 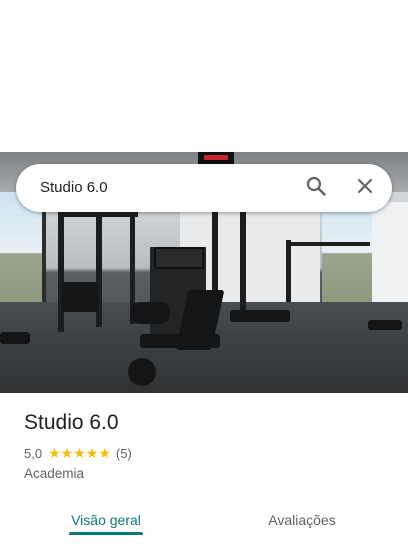 I want to click on photo-machine-sign, so click(x=179, y=258).